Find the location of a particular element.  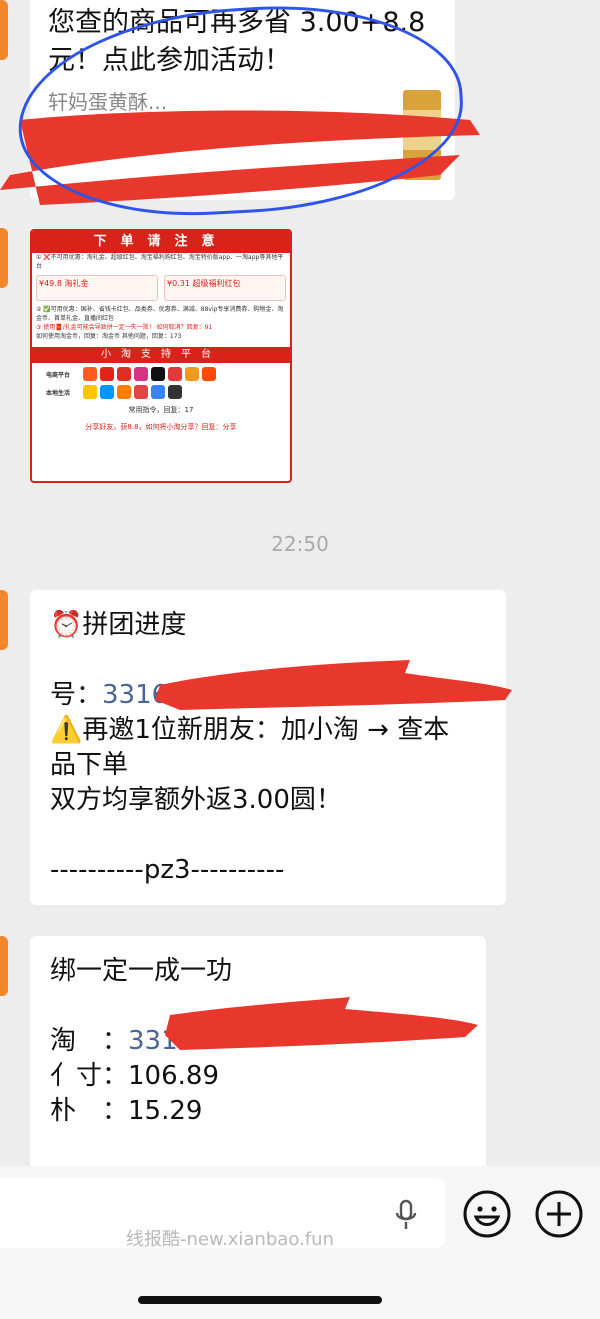

pinduoduo-icon is located at coordinates (124, 374).